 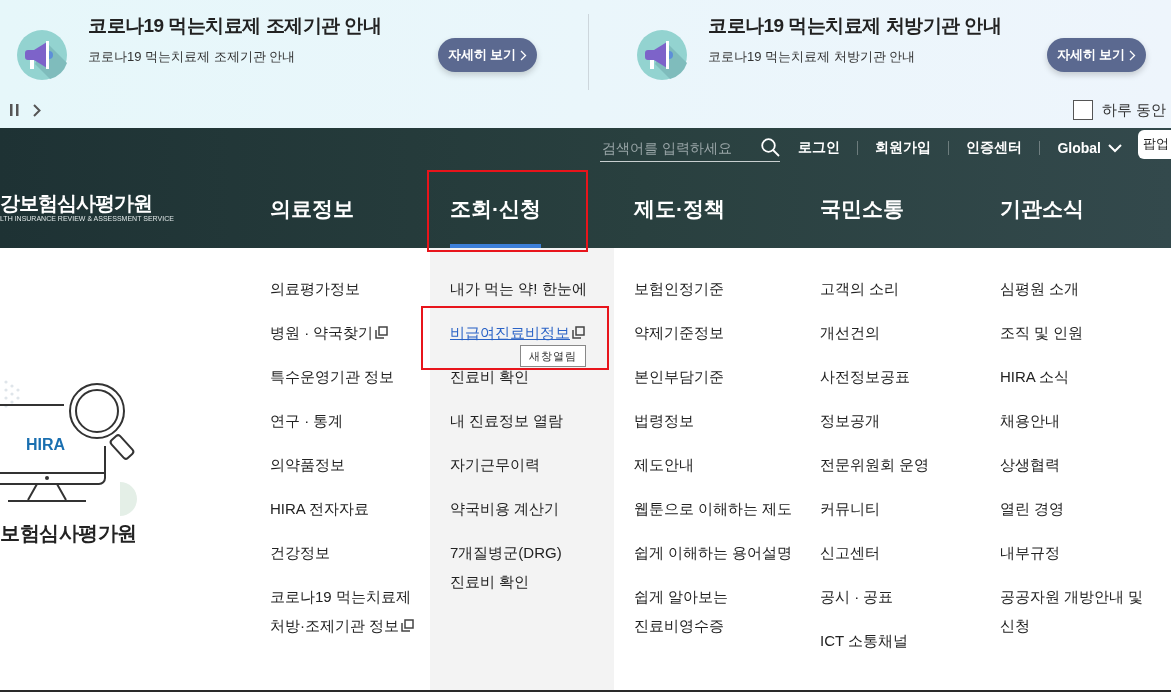 I want to click on menu-link: 고객의 소리, so click(x=860, y=288).